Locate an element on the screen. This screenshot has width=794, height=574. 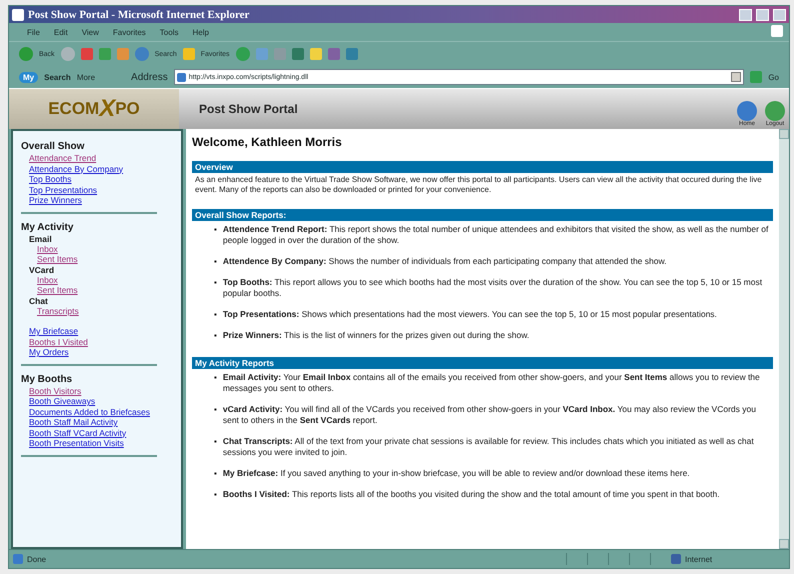
group-heading: VCard is located at coordinates (42, 269).